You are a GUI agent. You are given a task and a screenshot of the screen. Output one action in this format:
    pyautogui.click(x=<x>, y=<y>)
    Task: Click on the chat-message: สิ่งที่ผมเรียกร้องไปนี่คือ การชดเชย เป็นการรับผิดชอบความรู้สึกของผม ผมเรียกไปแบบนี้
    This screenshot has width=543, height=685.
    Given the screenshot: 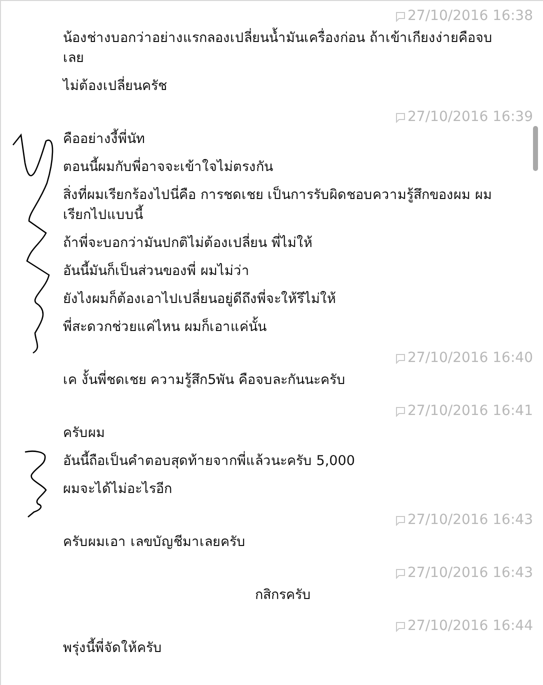 What is the action you would take?
    pyautogui.click(x=278, y=205)
    